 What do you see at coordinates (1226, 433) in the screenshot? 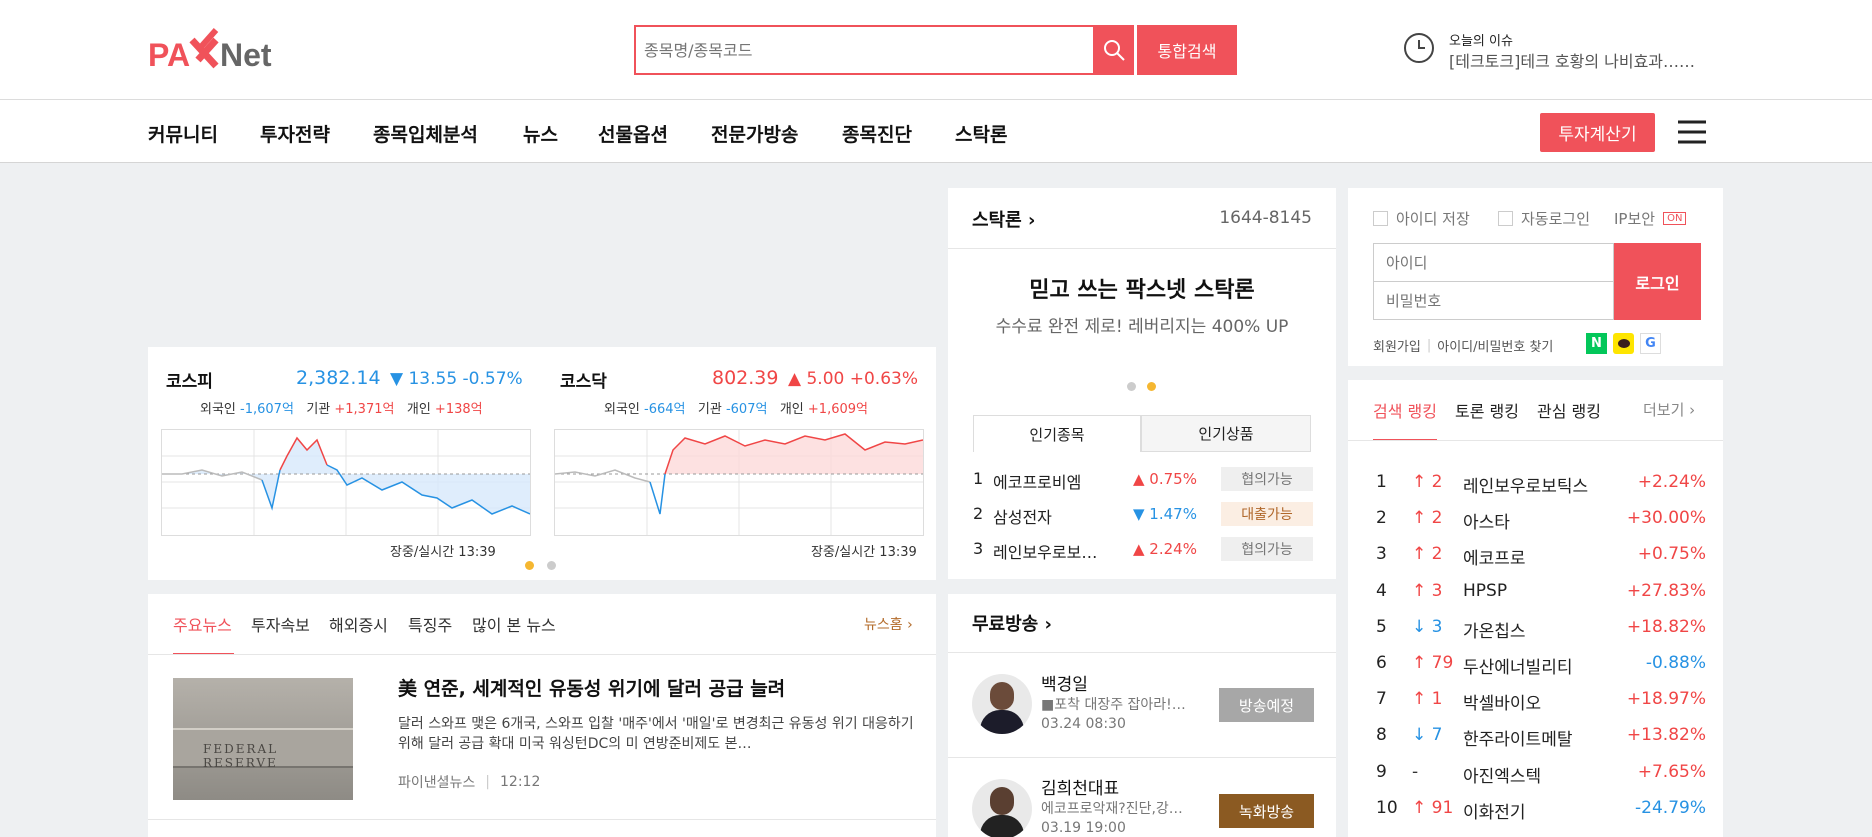
I see `tab-popular-products: 인기상품` at bounding box center [1226, 433].